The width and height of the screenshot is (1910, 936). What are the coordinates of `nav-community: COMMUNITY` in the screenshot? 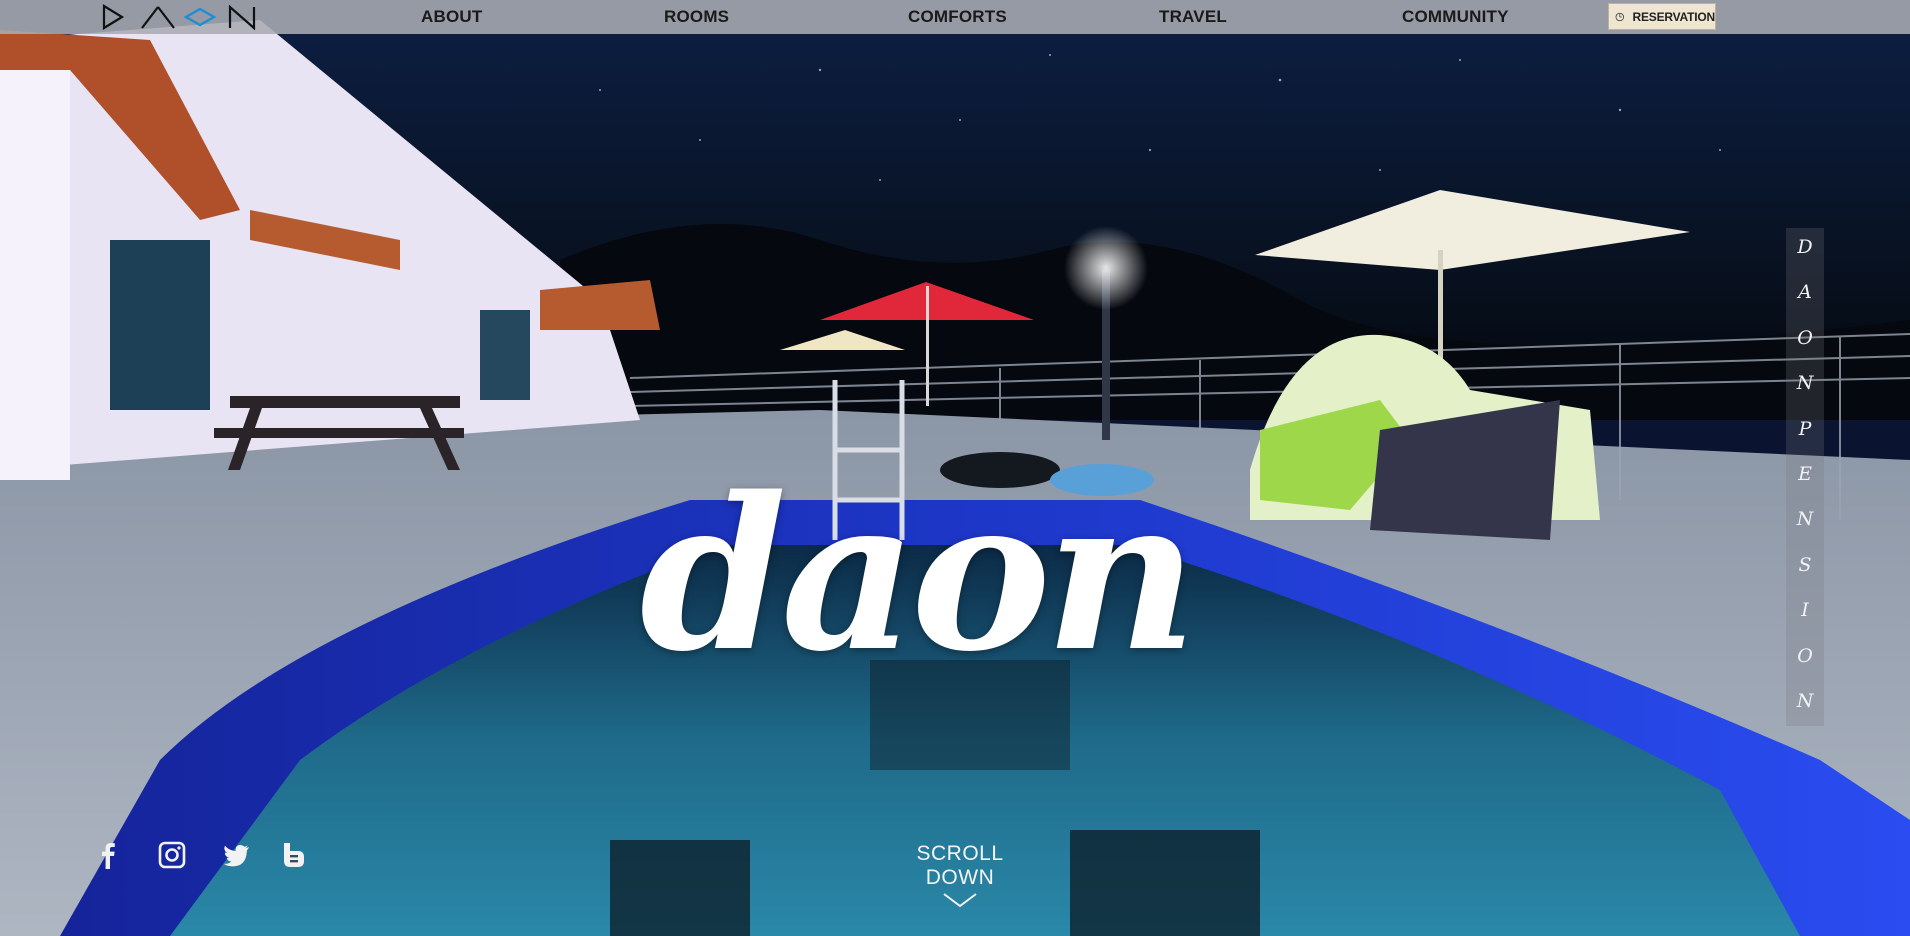 It's located at (1455, 17).